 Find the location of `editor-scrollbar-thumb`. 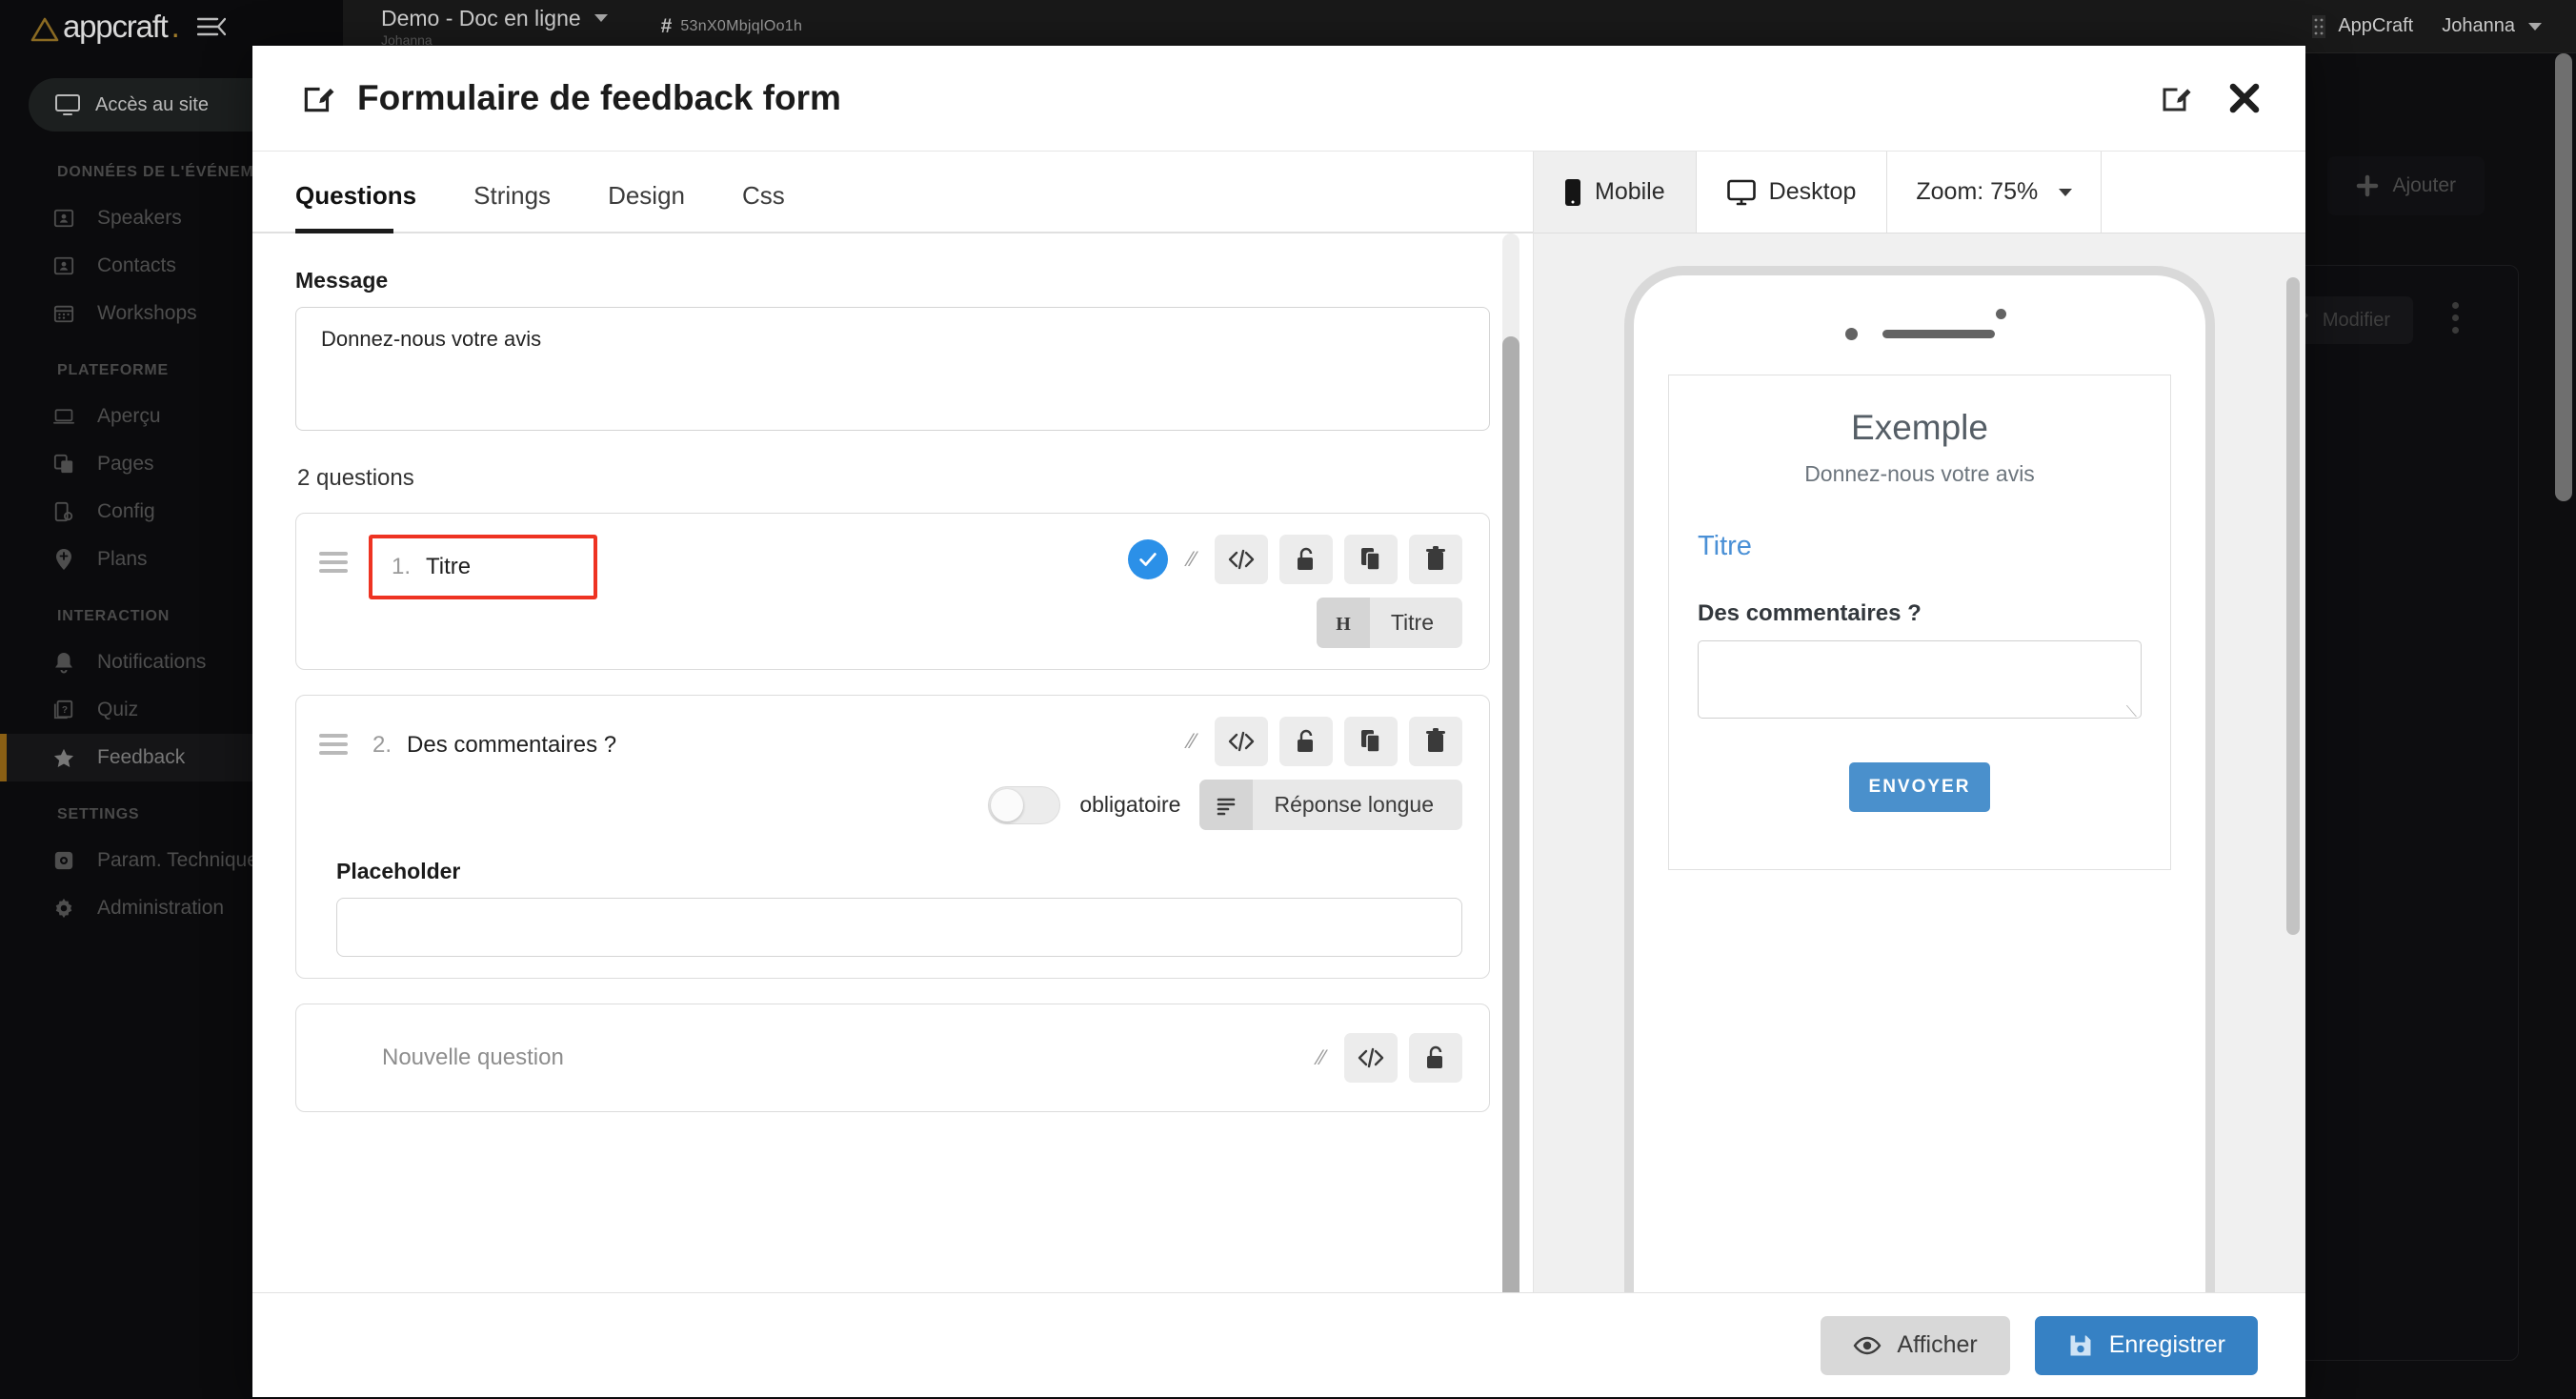

editor-scrollbar-thumb is located at coordinates (1510, 814).